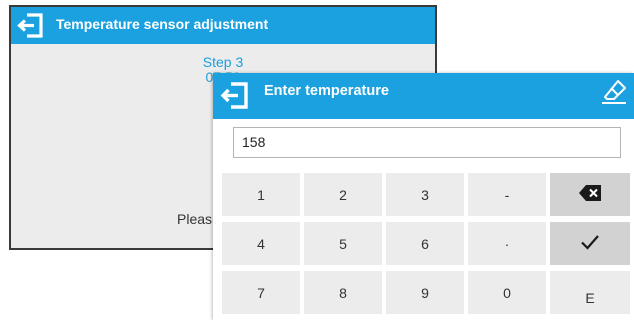 This screenshot has height=320, width=634. I want to click on temperature-input: 158, so click(427, 142).